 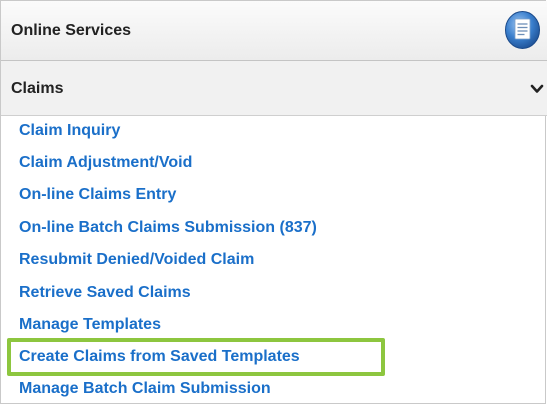 I want to click on menu-item-online-claims-entry: On-line Claims Entry, so click(x=97, y=195).